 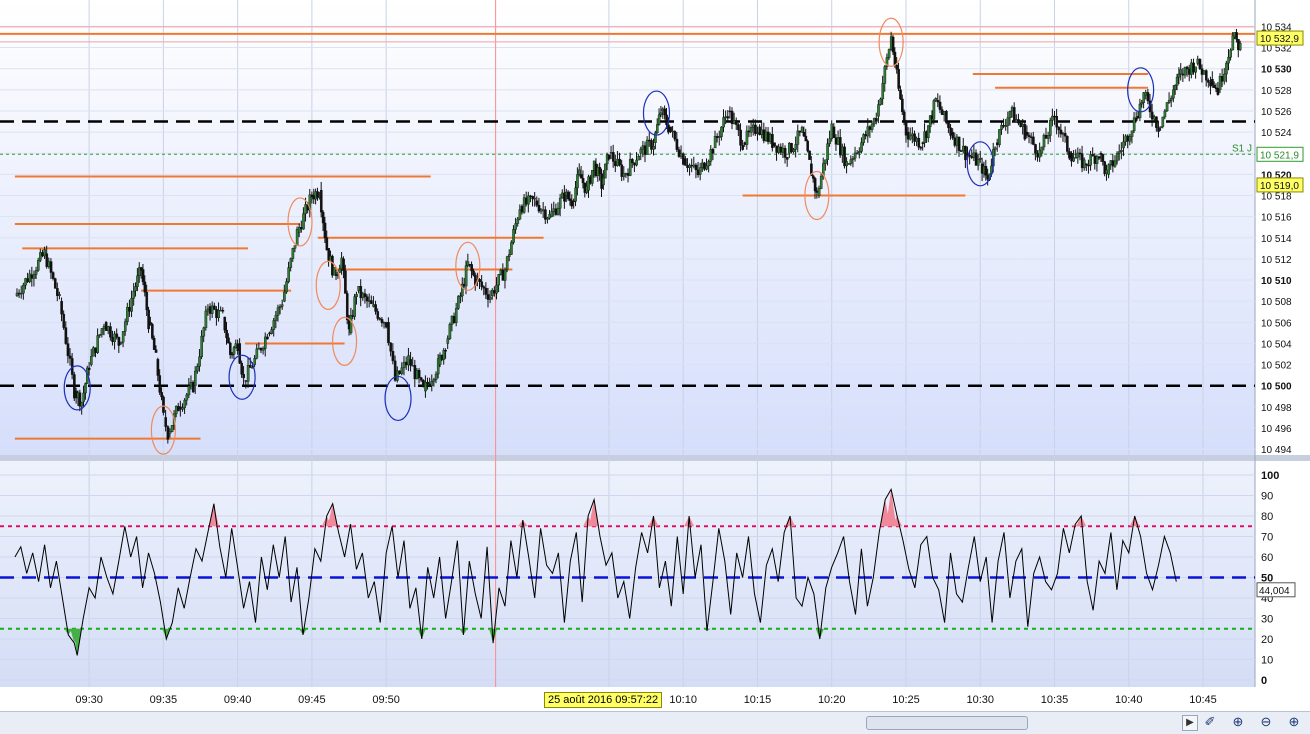 I want to click on horizontal-scrollbar, so click(x=947, y=723).